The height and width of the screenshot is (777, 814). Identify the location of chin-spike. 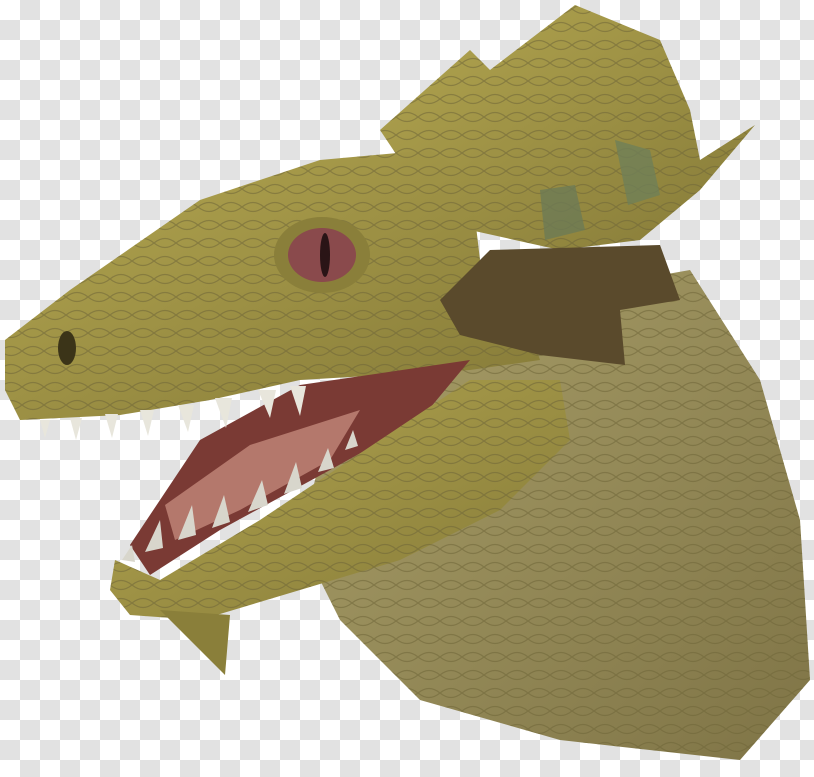
(195, 642).